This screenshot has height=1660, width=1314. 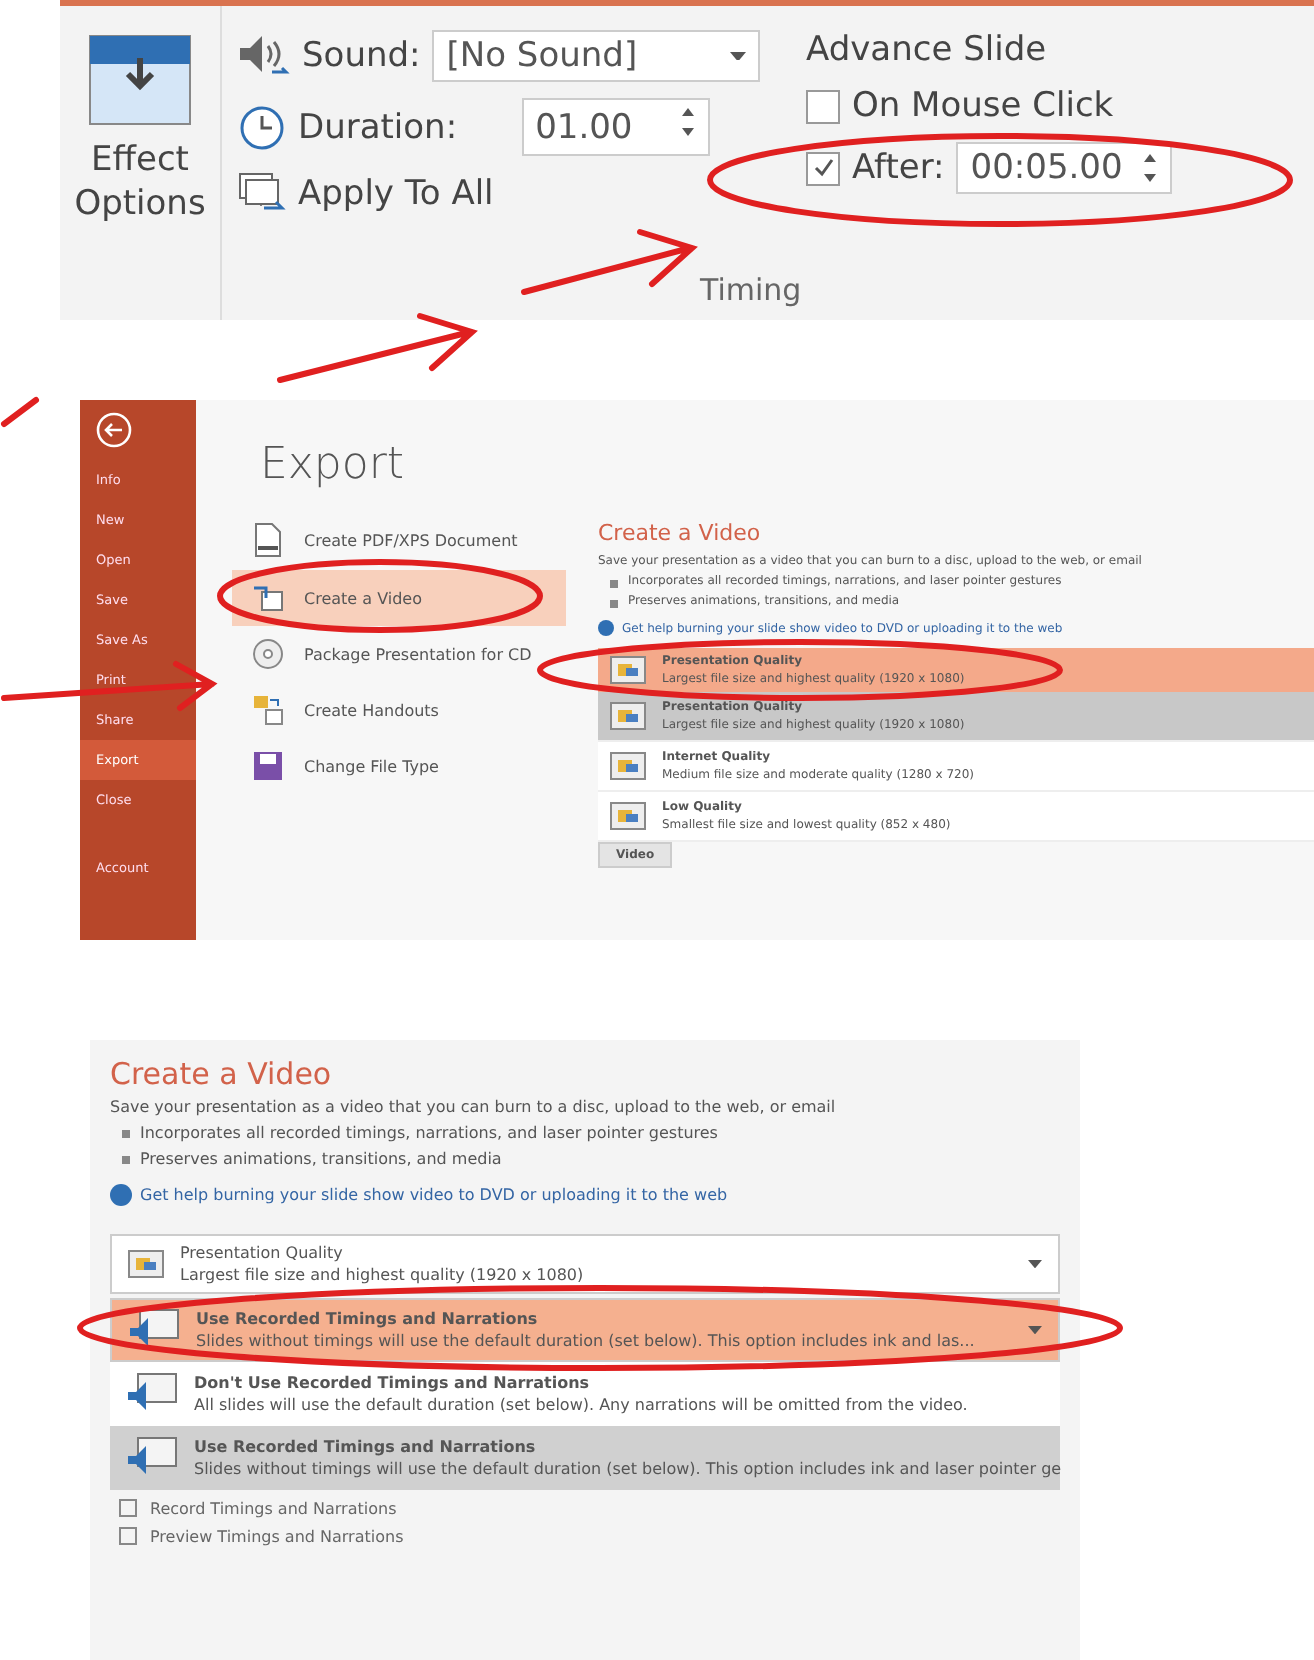 I want to click on checkmark-icon, so click(x=823, y=168).